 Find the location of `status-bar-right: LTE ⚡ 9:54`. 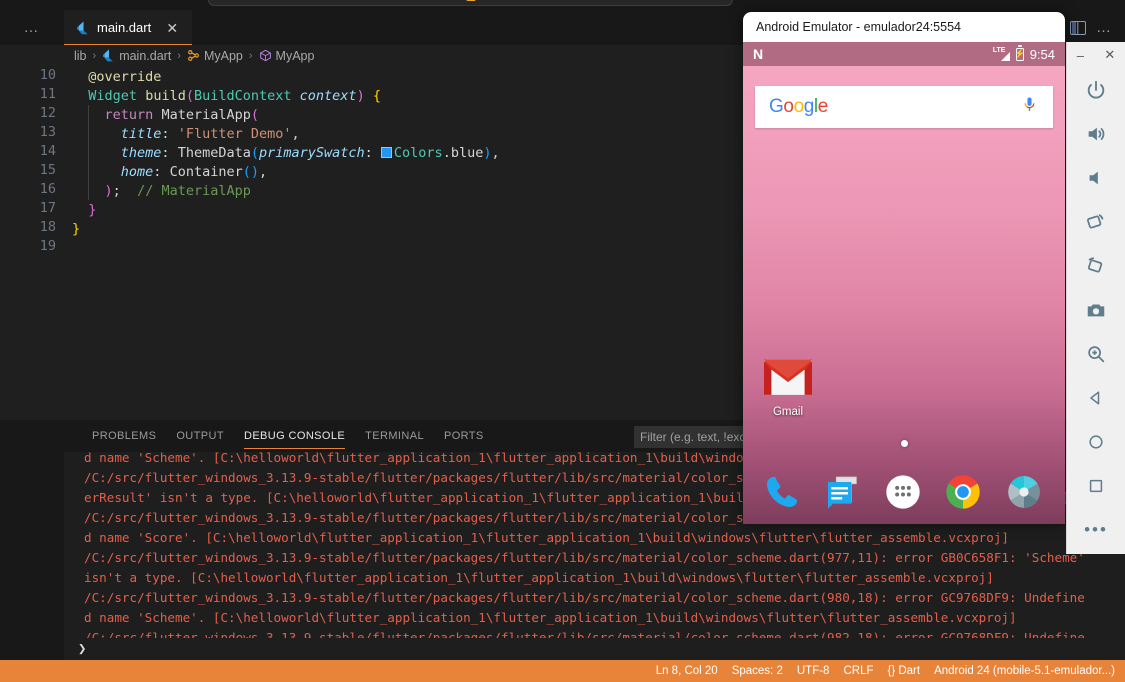

status-bar-right: LTE ⚡ 9:54 is located at coordinates (1024, 54).